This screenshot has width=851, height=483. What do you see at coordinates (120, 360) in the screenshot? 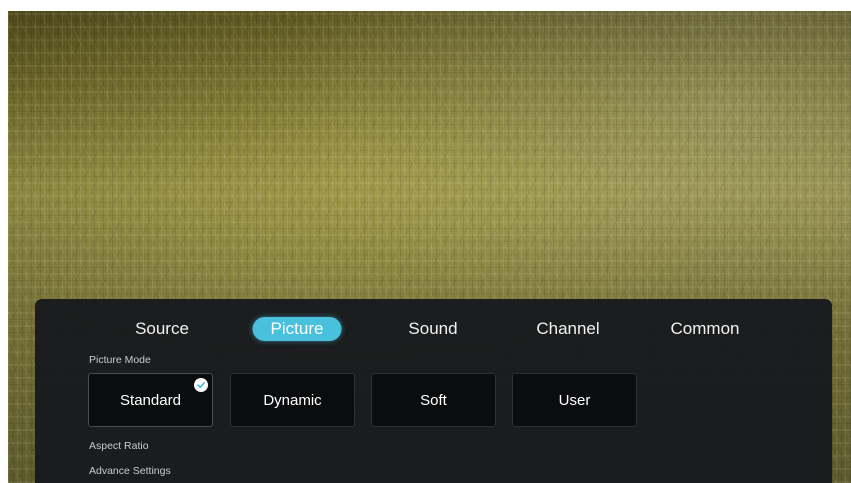
I see `picture-mode-label: Picture Mode` at bounding box center [120, 360].